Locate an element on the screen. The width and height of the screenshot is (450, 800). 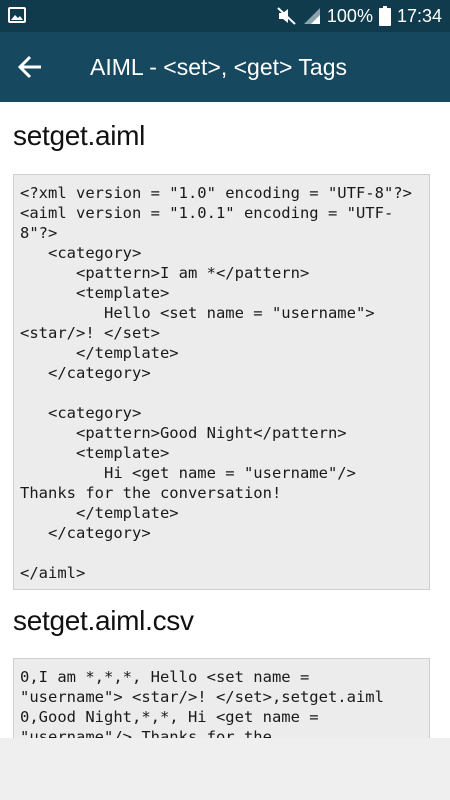
app-bar: AIML - <set>, <get> Tags is located at coordinates (225, 67).